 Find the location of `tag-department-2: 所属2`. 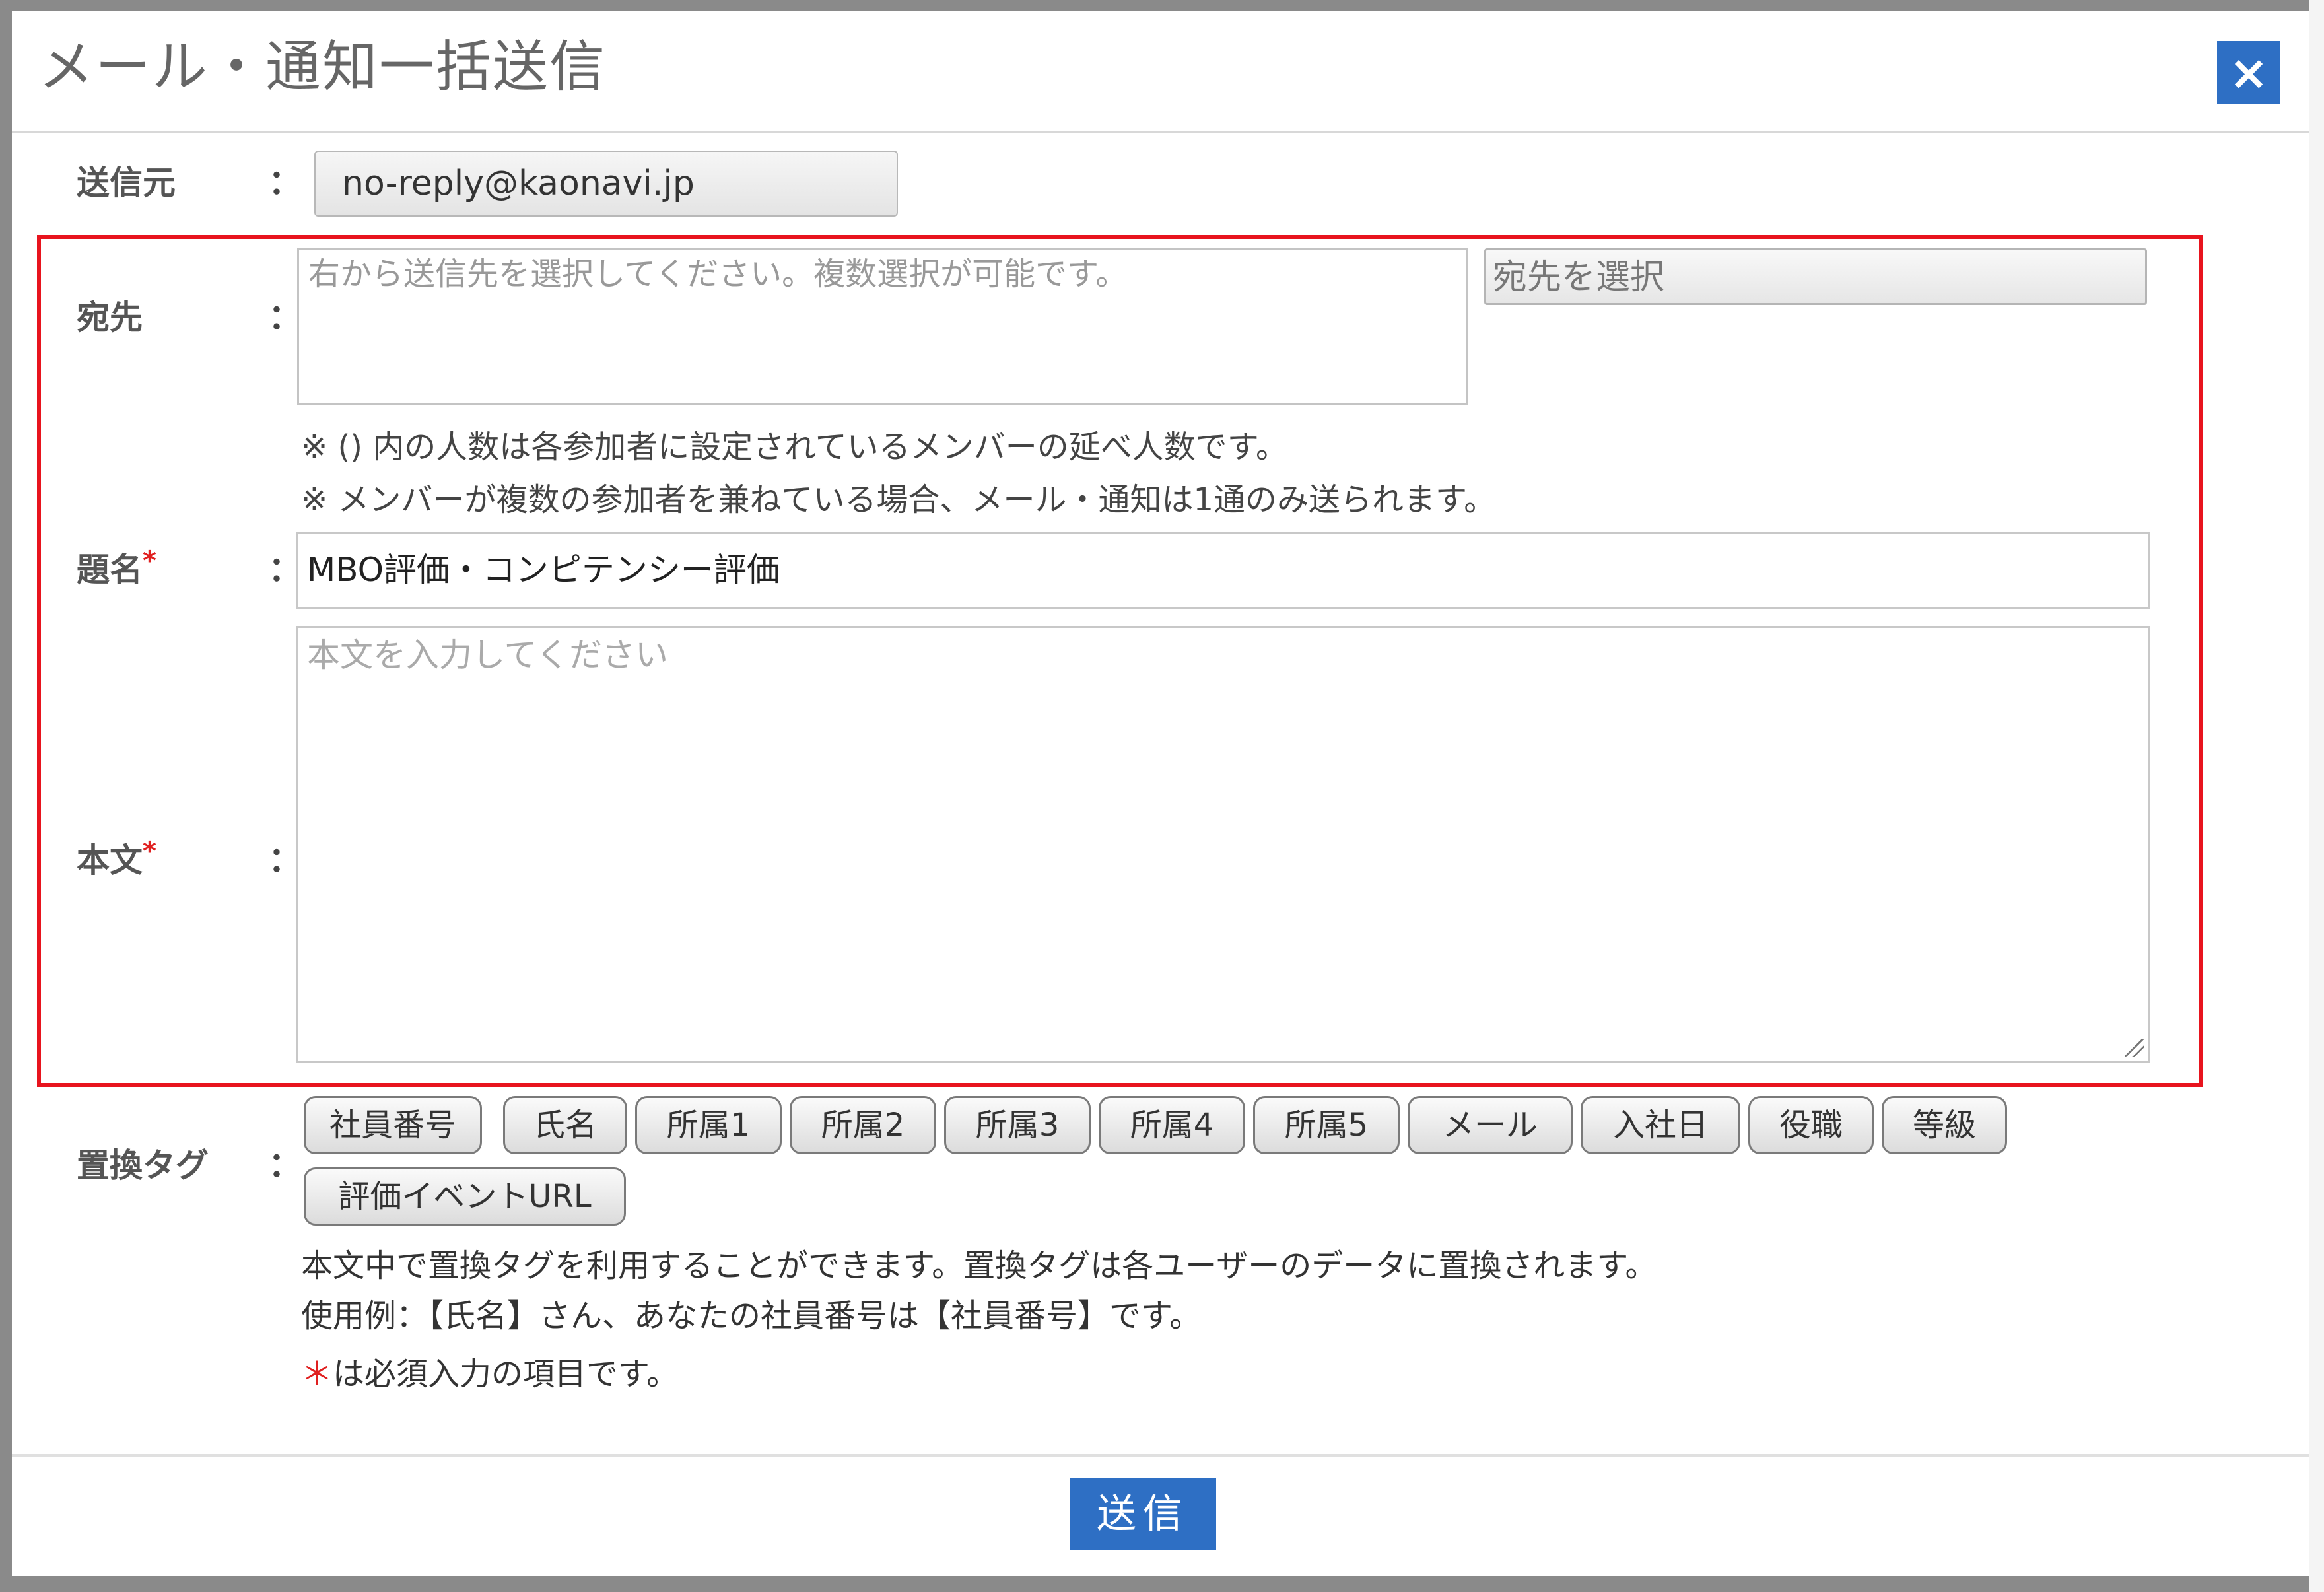

tag-department-2: 所属2 is located at coordinates (863, 1125).